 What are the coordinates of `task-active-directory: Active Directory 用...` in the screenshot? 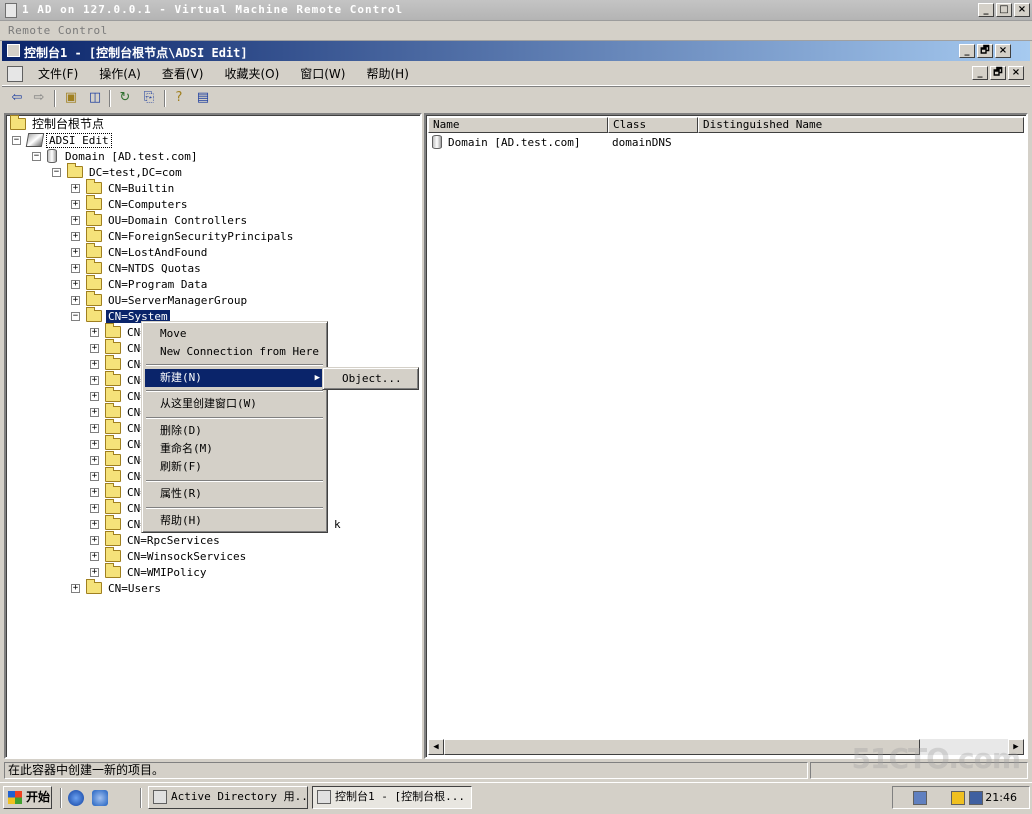 It's located at (228, 797).